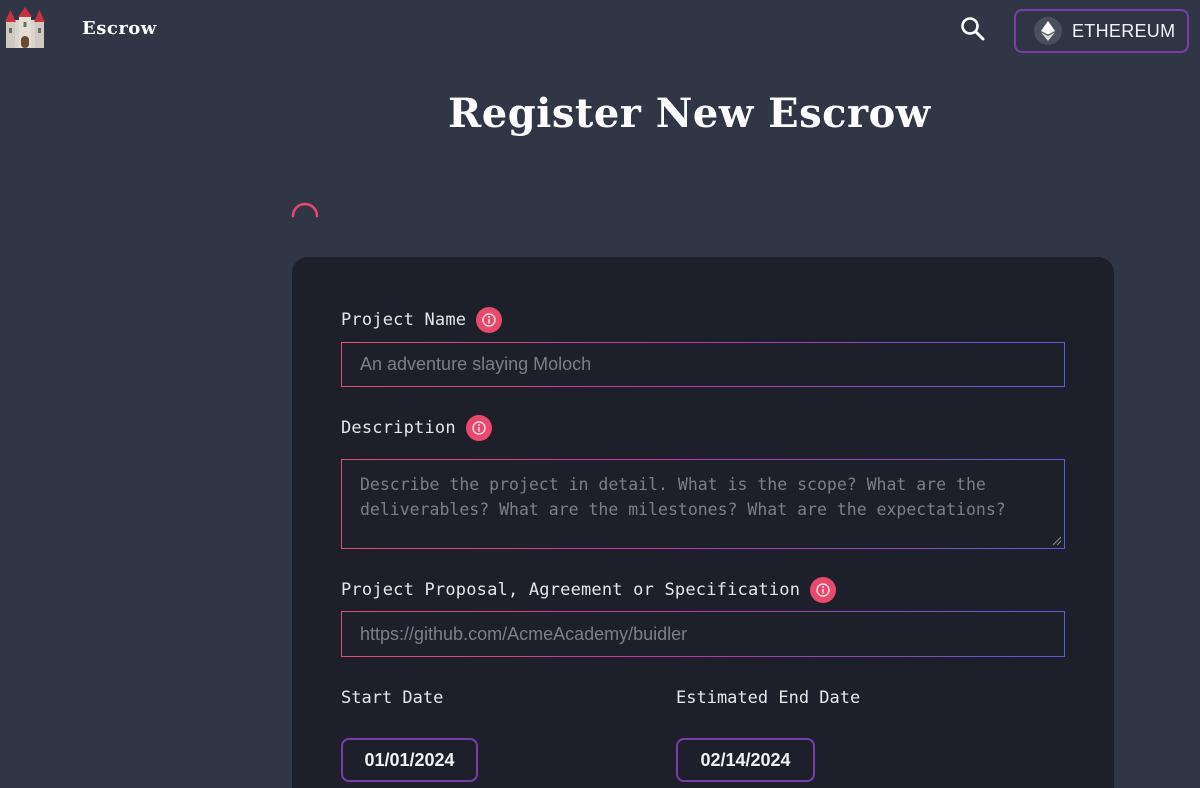 Image resolution: width=1200 pixels, height=788 pixels. I want to click on network-selector-button: ETHEREUM, so click(1101, 31).